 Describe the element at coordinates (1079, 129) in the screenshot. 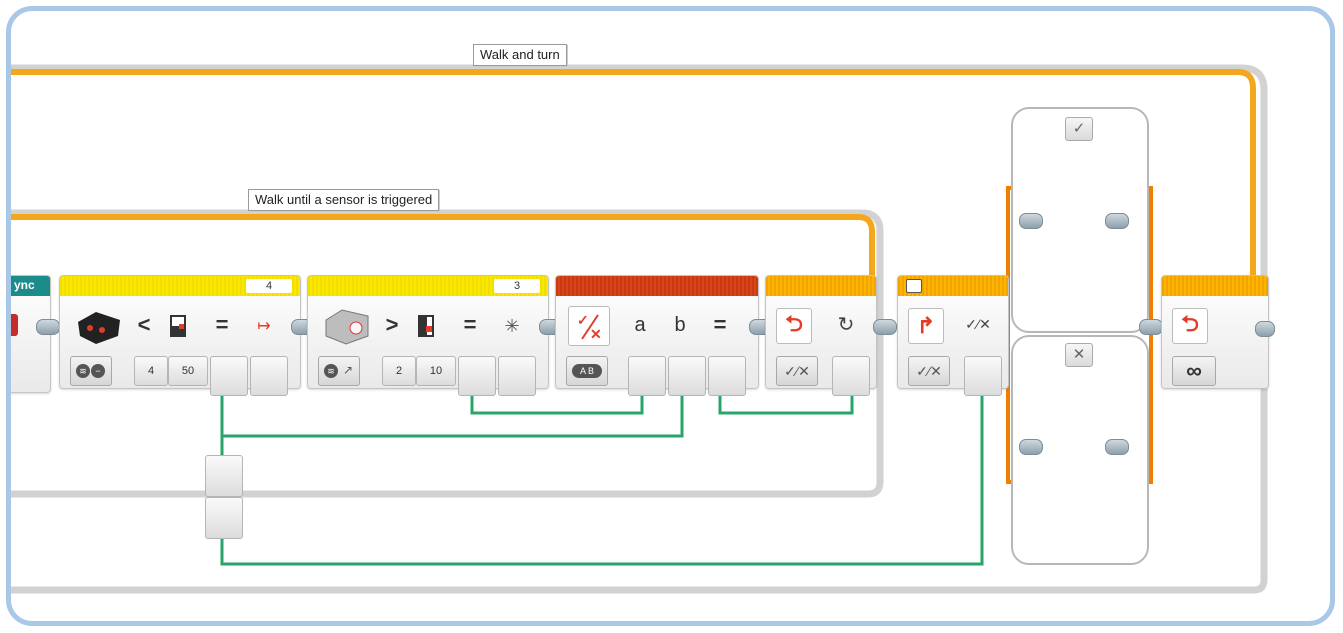

I see `case-true-selector: ✓` at that location.